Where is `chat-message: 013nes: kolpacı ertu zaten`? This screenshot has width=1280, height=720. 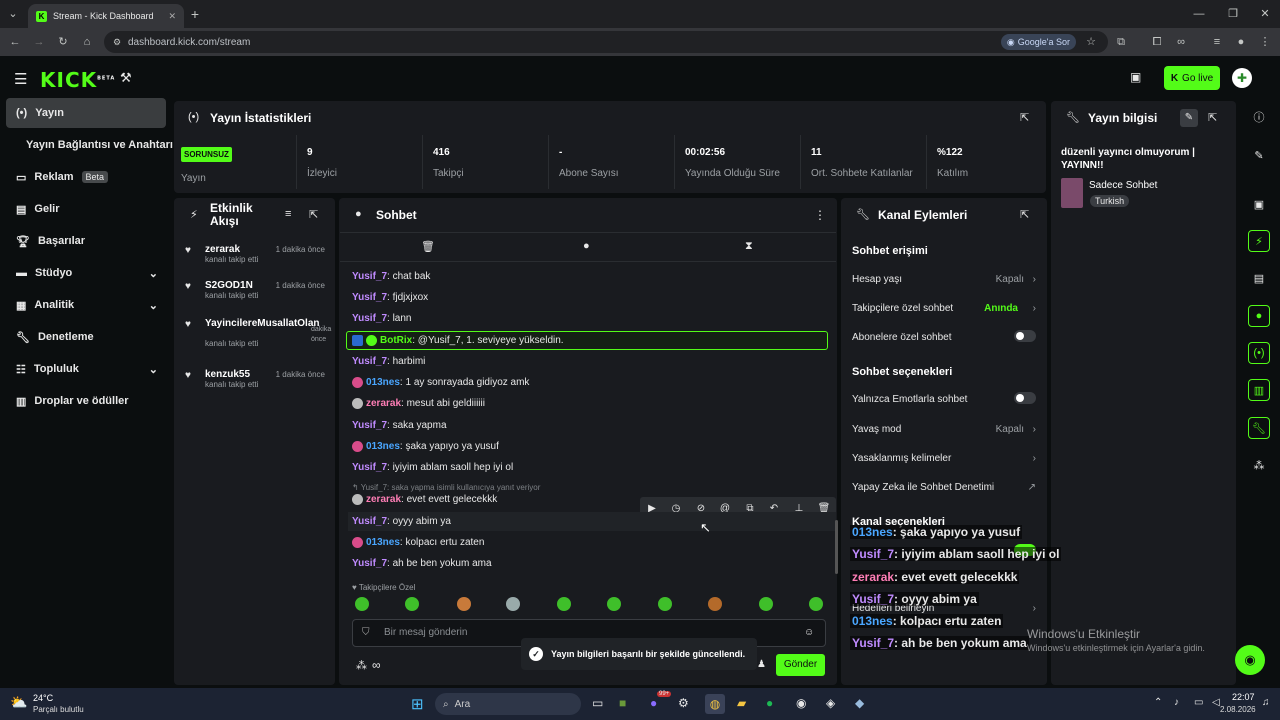 chat-message: 013nes: kolpacı ertu zaten is located at coordinates (418, 542).